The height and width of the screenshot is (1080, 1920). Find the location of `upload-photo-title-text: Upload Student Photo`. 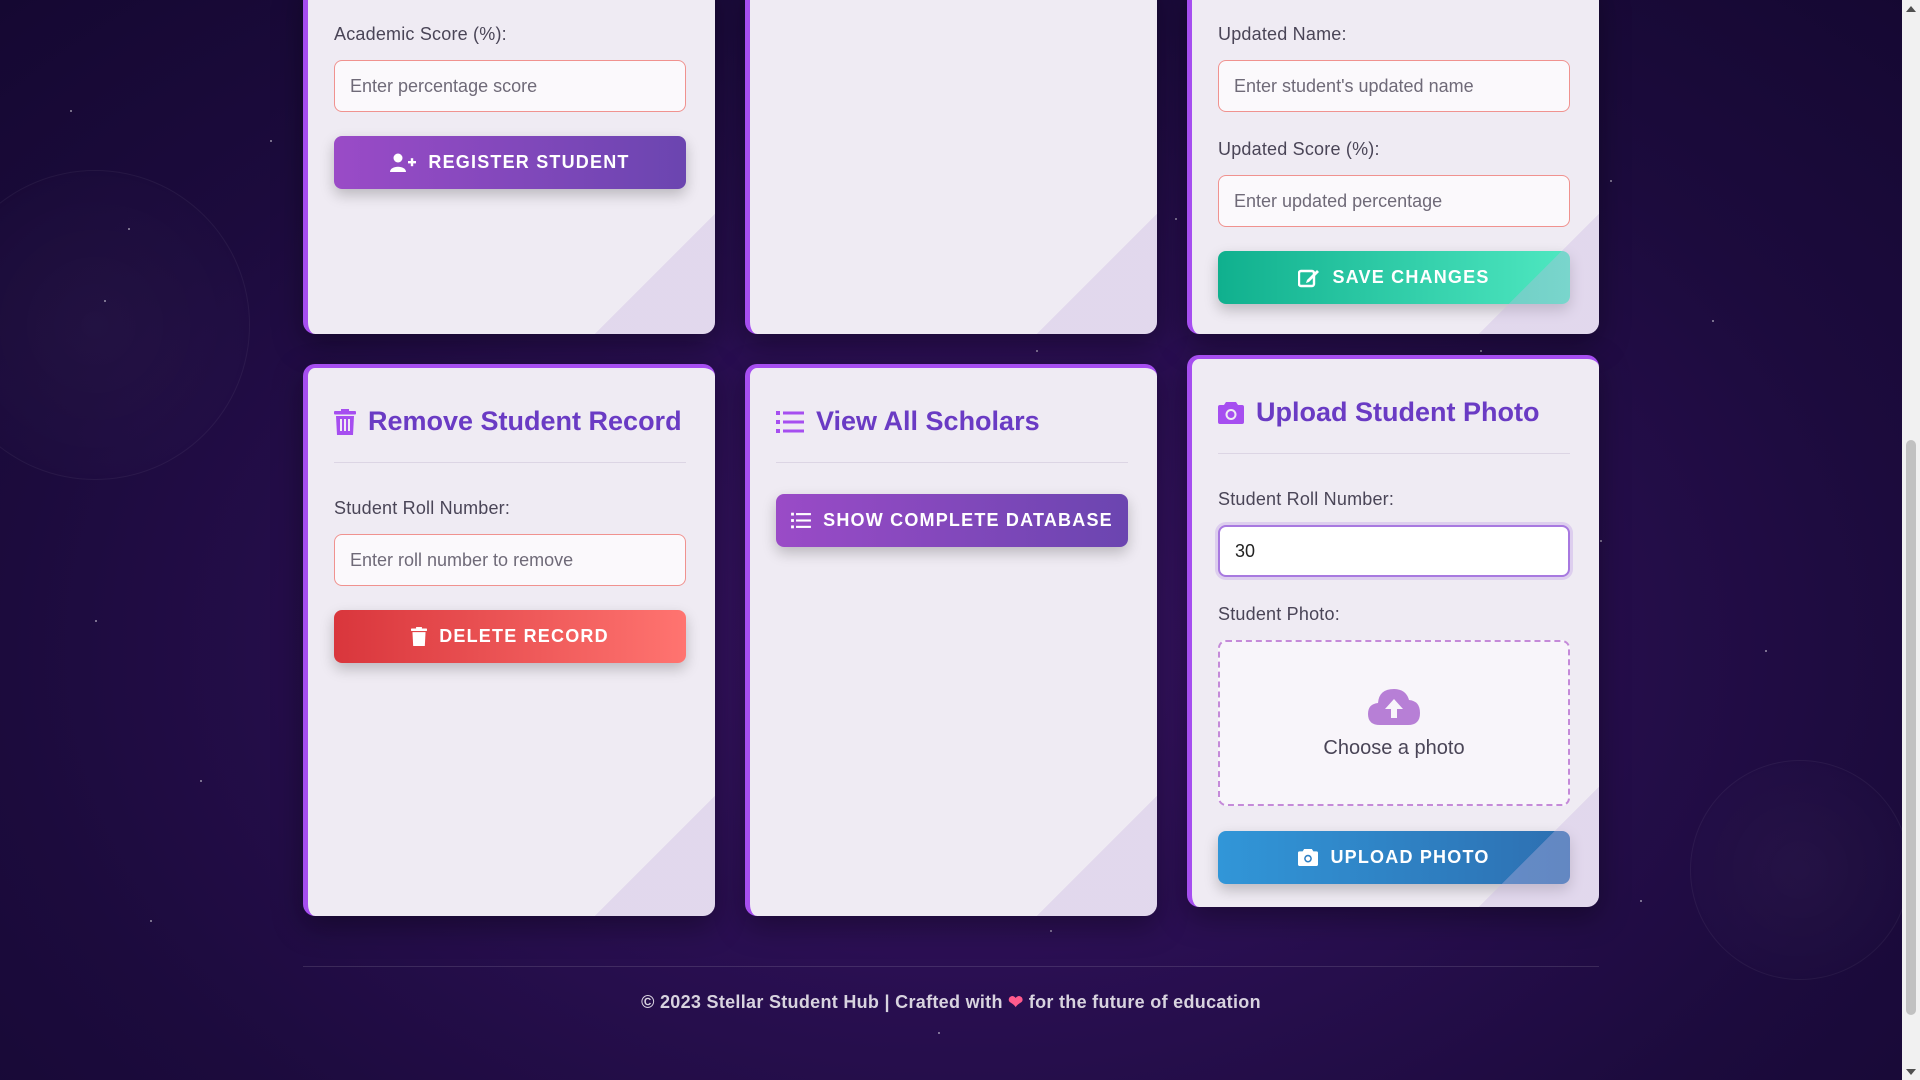

upload-photo-title-text: Upload Student Photo is located at coordinates (1398, 412).